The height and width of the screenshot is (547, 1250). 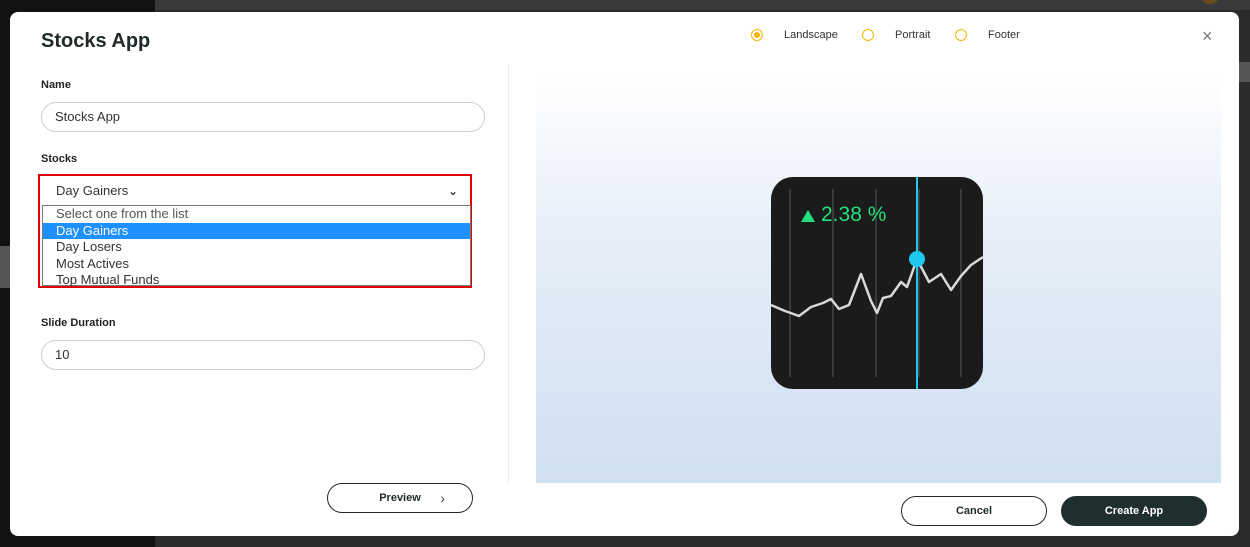 I want to click on dropdown-option: Select one from the list, so click(x=256, y=214).